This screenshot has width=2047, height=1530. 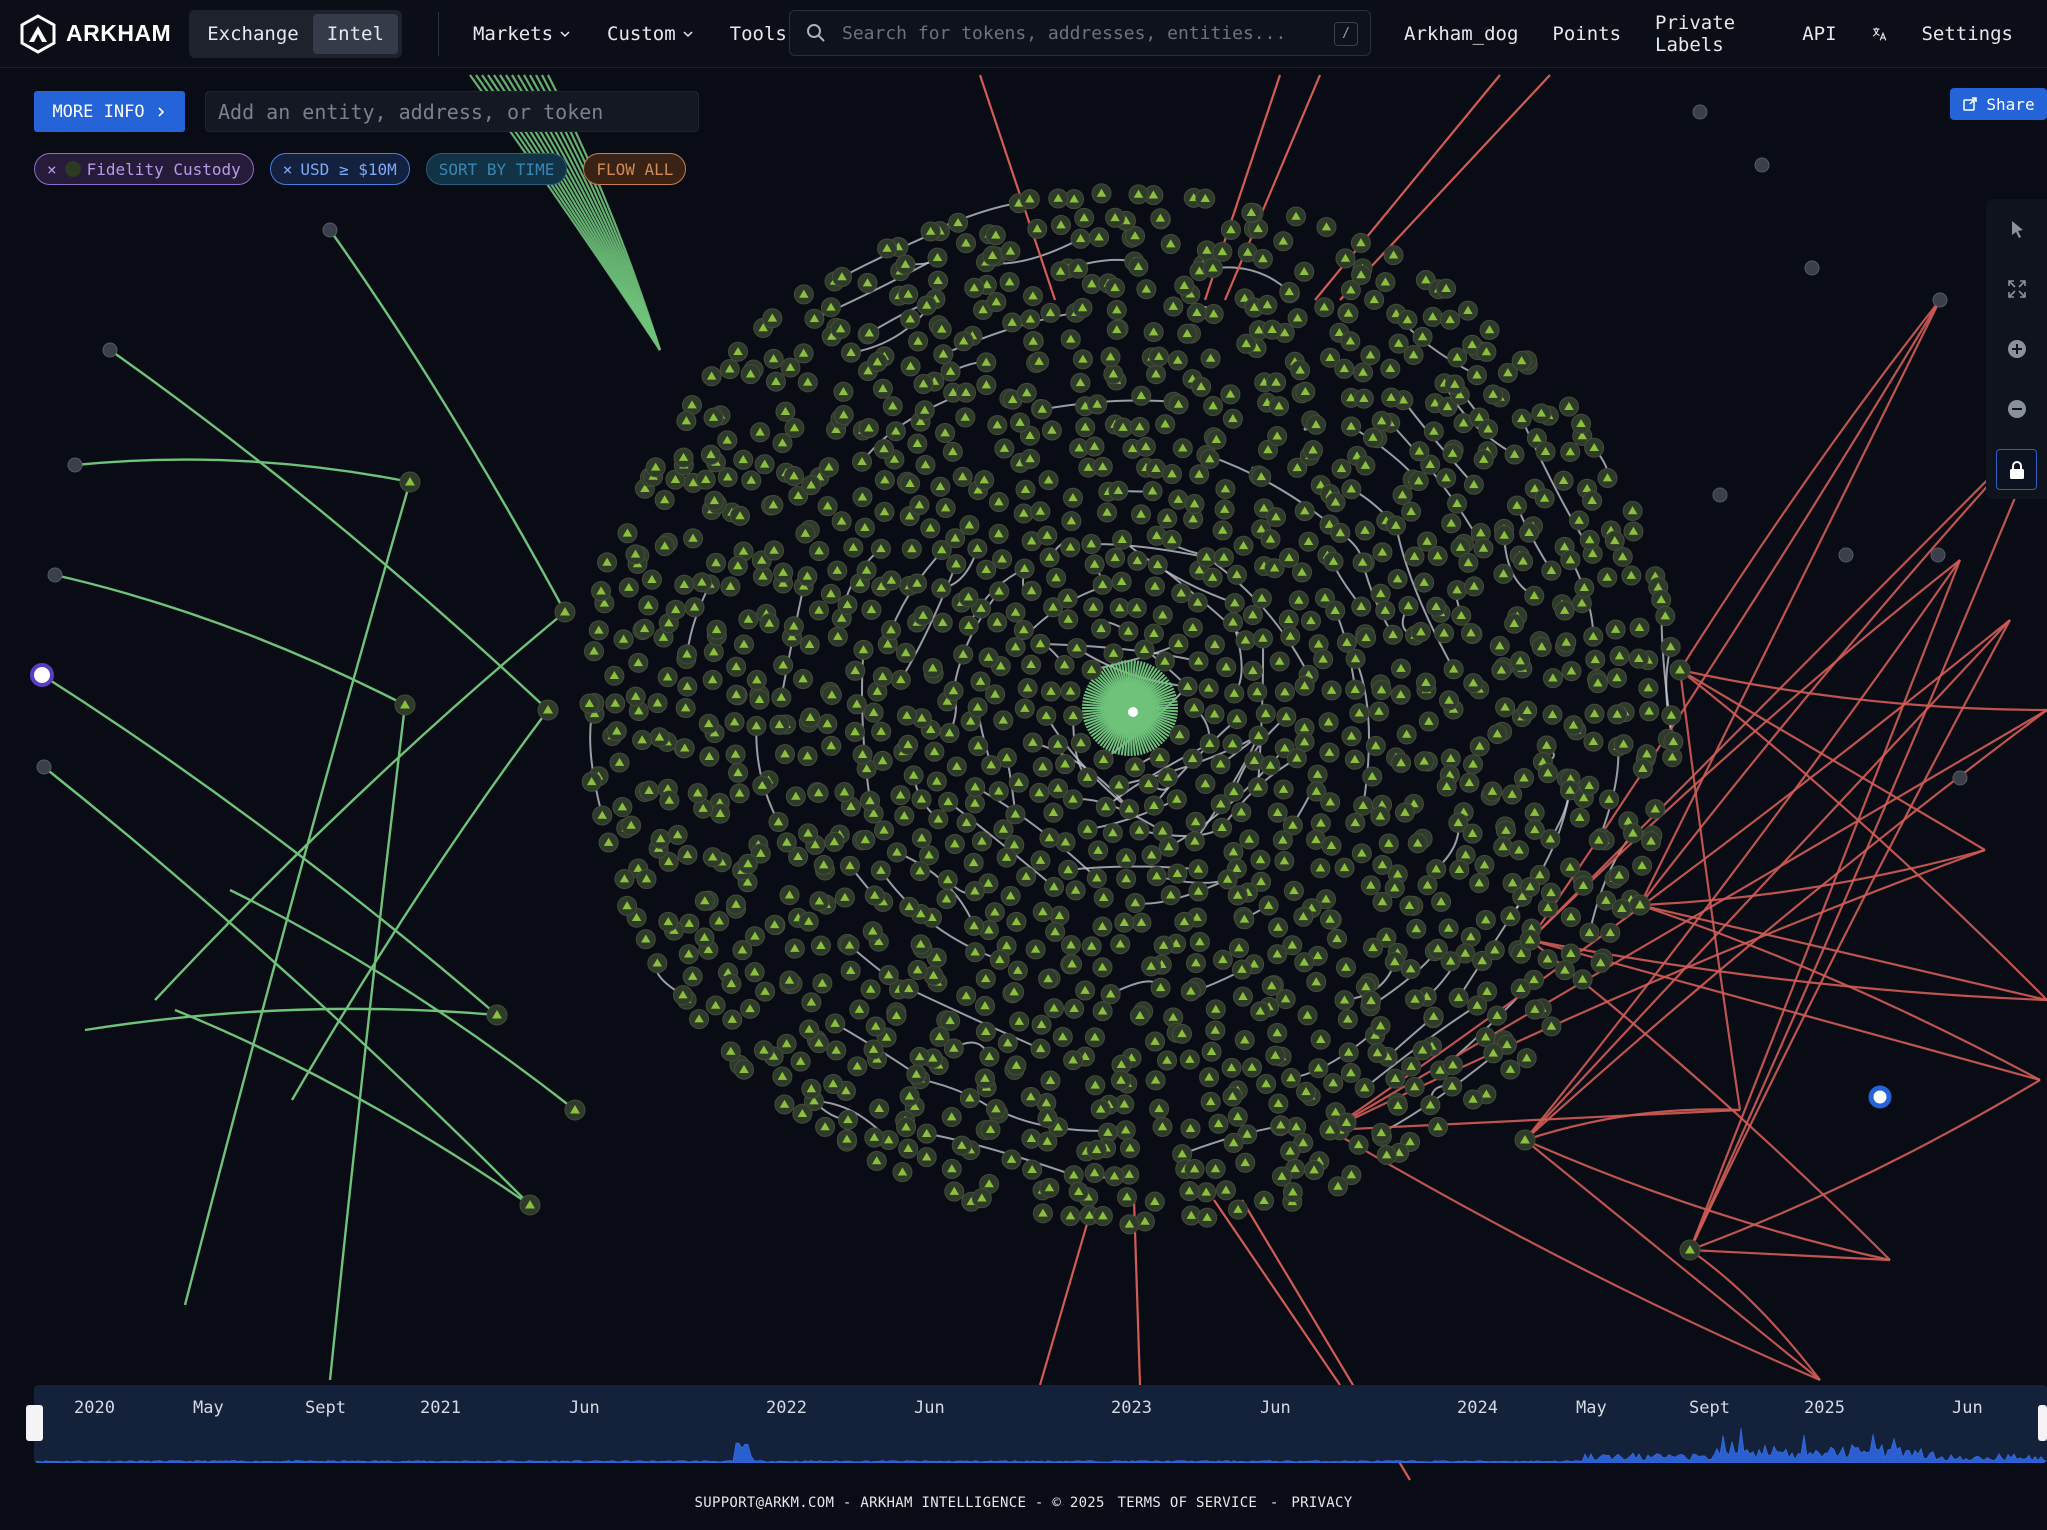 What do you see at coordinates (1080, 33) in the screenshot?
I see `global-search: /` at bounding box center [1080, 33].